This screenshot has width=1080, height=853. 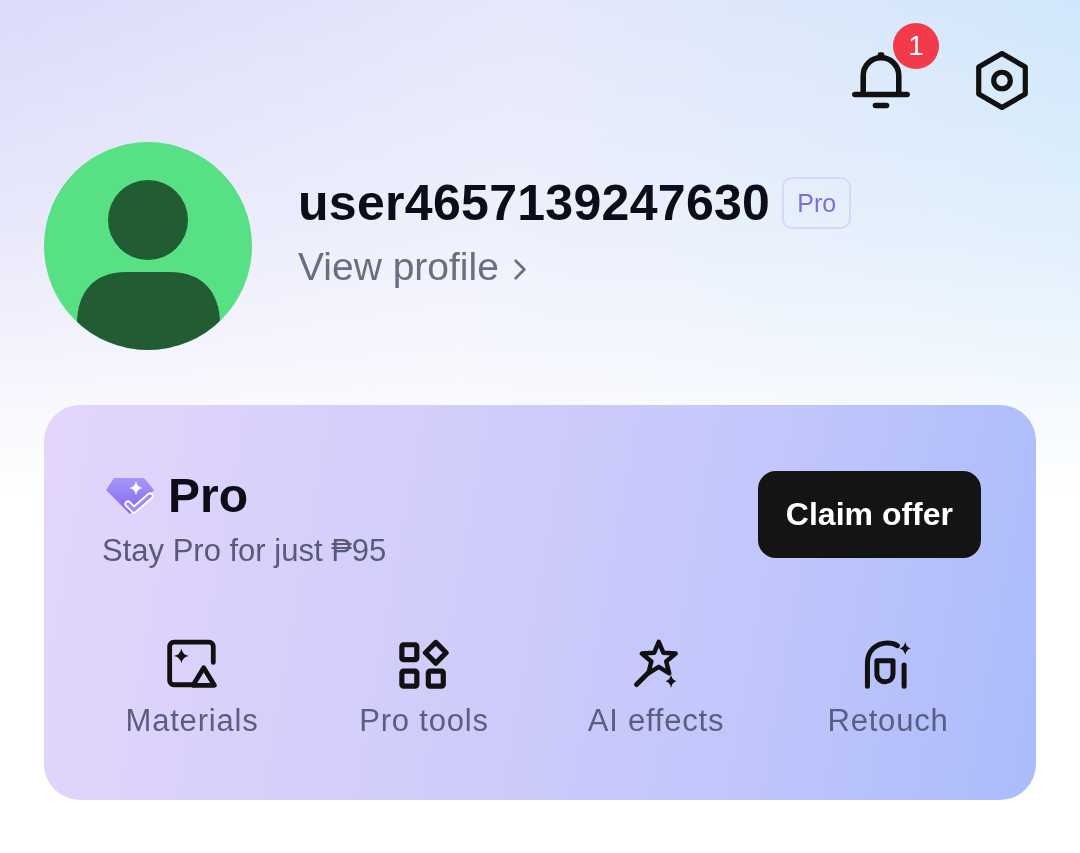 I want to click on username: user4657139247630, so click(x=534, y=203).